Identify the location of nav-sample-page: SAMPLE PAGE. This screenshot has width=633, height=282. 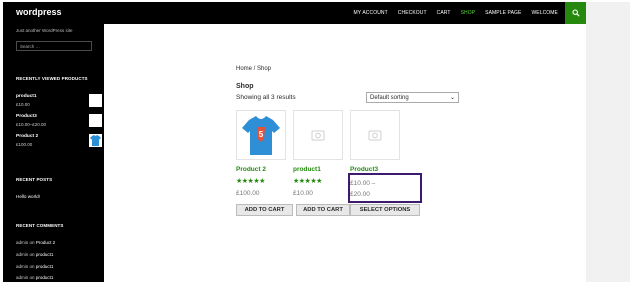
(503, 13).